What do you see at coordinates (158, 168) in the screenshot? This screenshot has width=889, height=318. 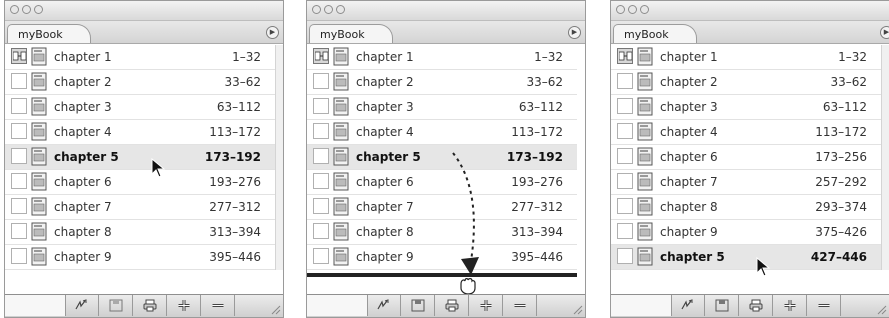 I see `arrow-cursor-icon` at bounding box center [158, 168].